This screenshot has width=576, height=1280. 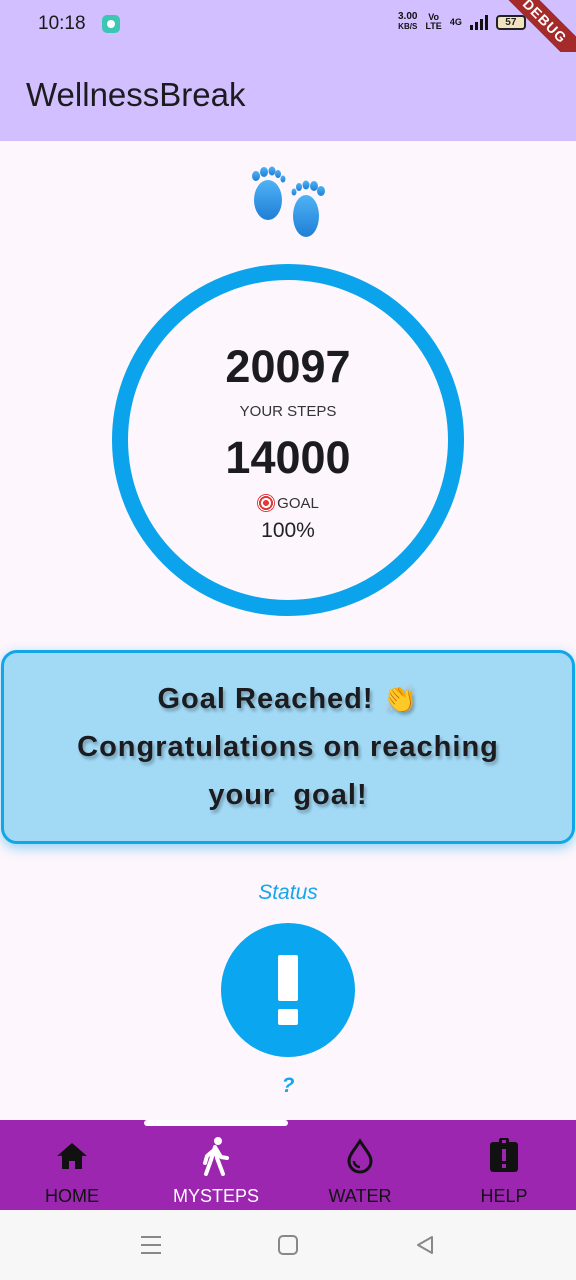 I want to click on nav-label-home: HOME, so click(x=72, y=1196).